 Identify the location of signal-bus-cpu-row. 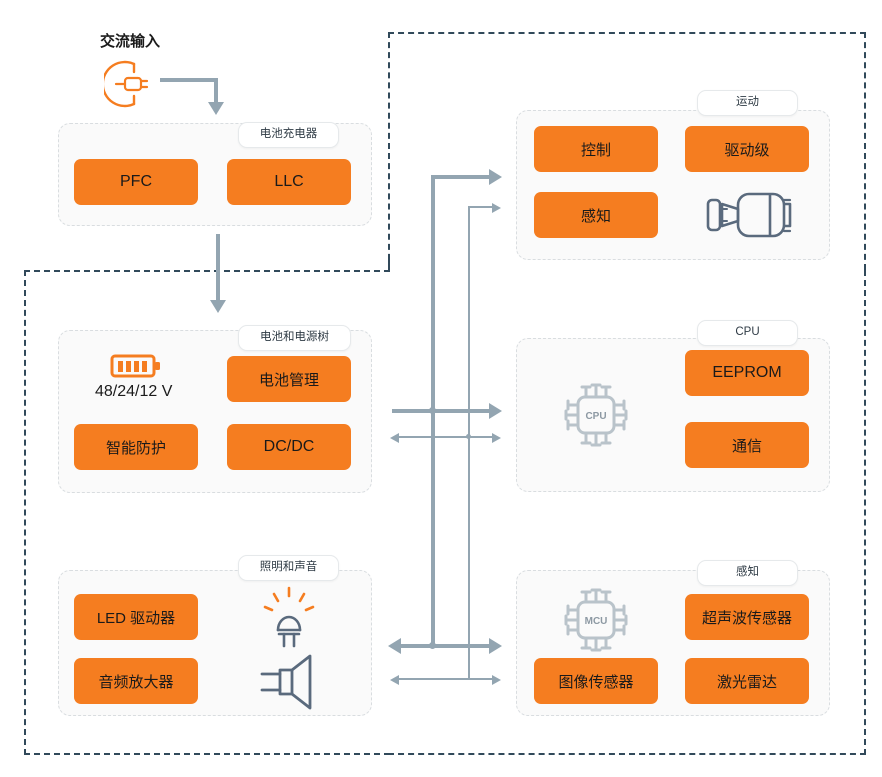
(446, 437).